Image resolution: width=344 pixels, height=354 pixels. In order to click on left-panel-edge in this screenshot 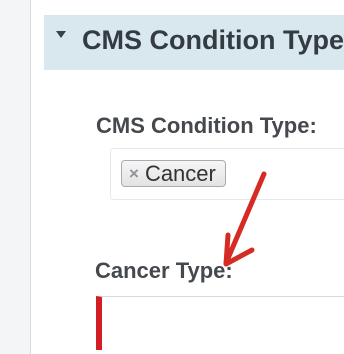, I will do `click(15, 177)`.